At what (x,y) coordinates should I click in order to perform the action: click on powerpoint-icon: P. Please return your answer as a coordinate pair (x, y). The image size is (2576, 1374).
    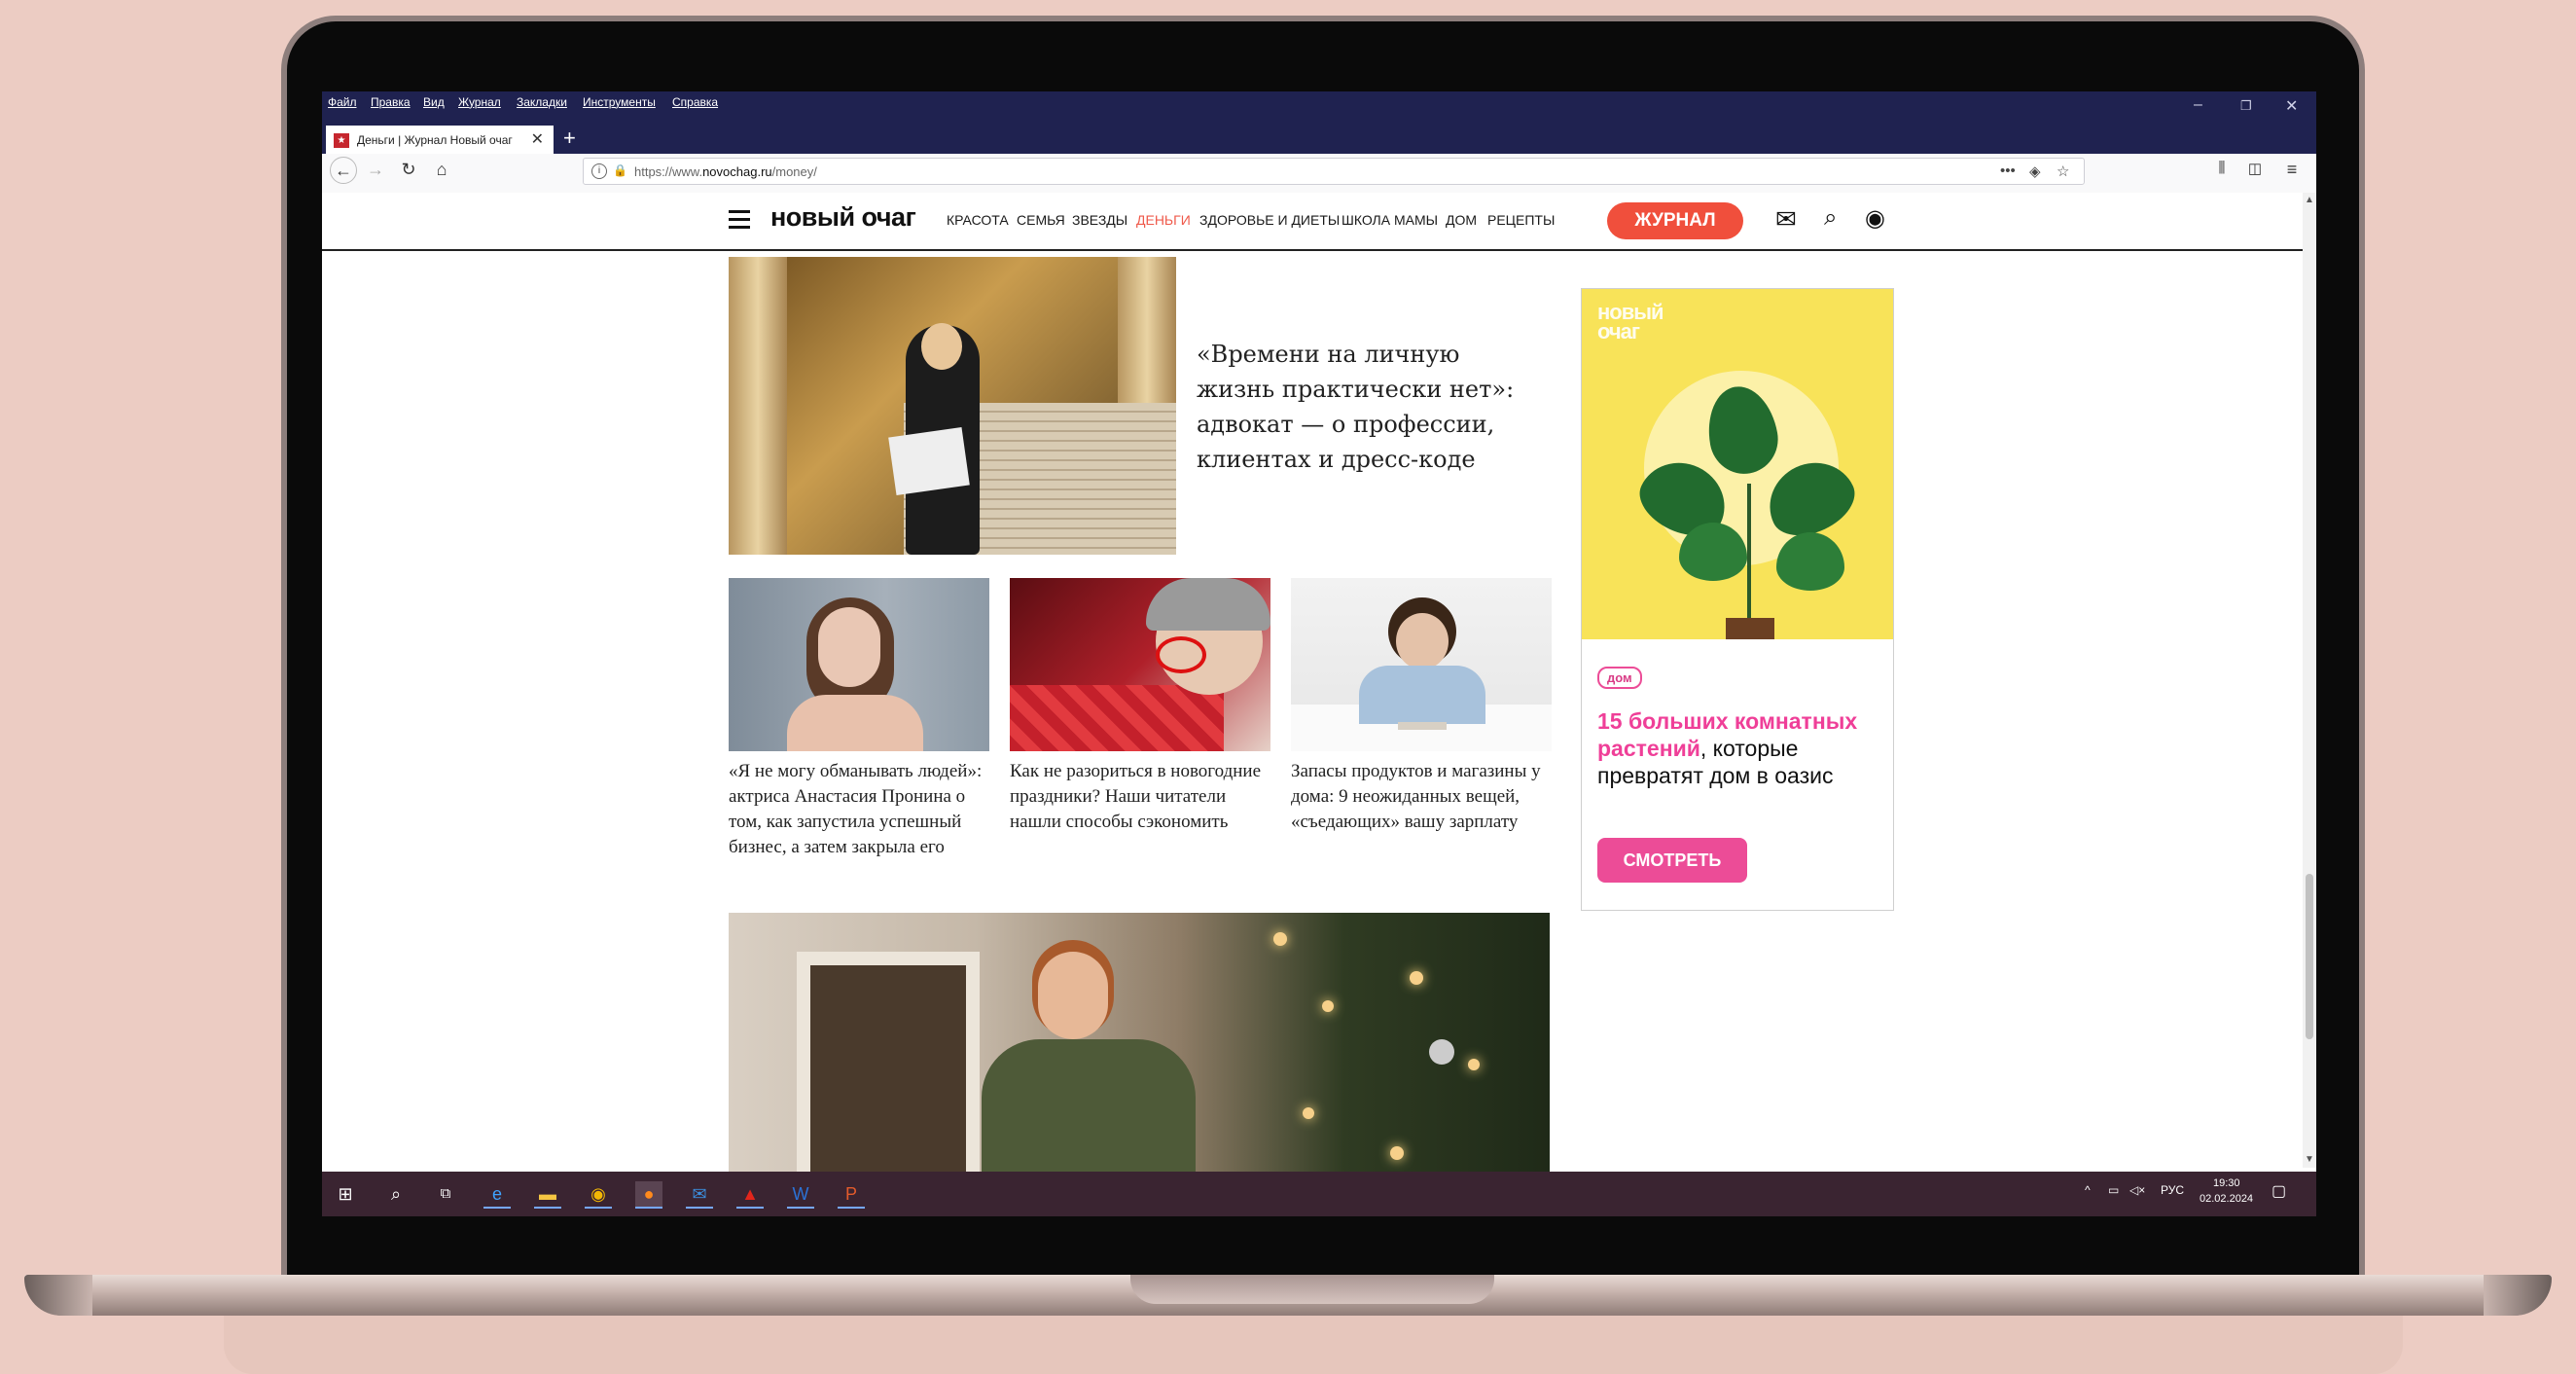
    Looking at the image, I should click on (851, 1195).